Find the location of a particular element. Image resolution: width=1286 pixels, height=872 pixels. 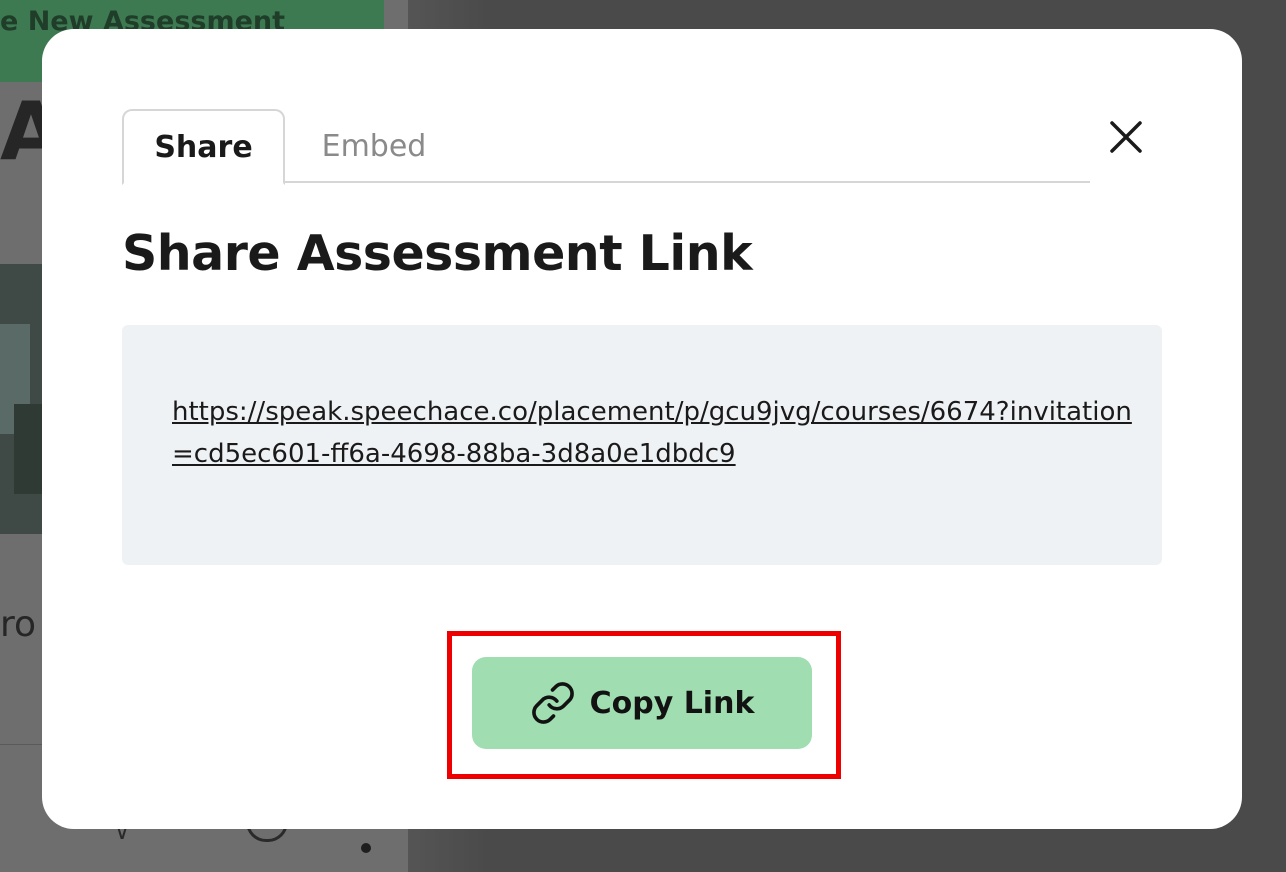

tab-bar: Share Embed is located at coordinates (606, 147).